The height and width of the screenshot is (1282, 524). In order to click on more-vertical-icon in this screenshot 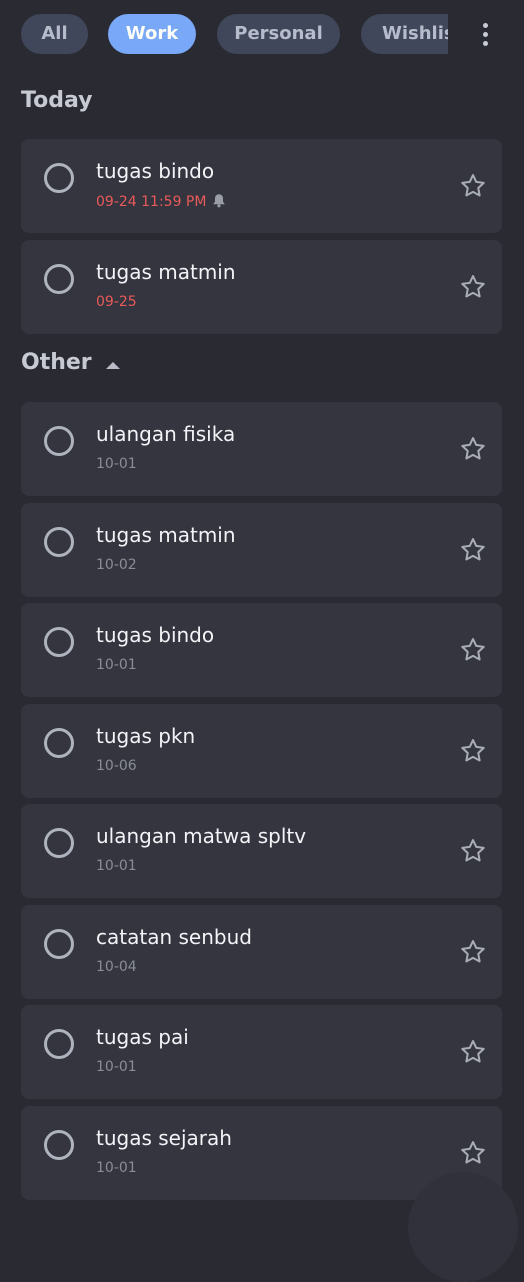, I will do `click(486, 35)`.